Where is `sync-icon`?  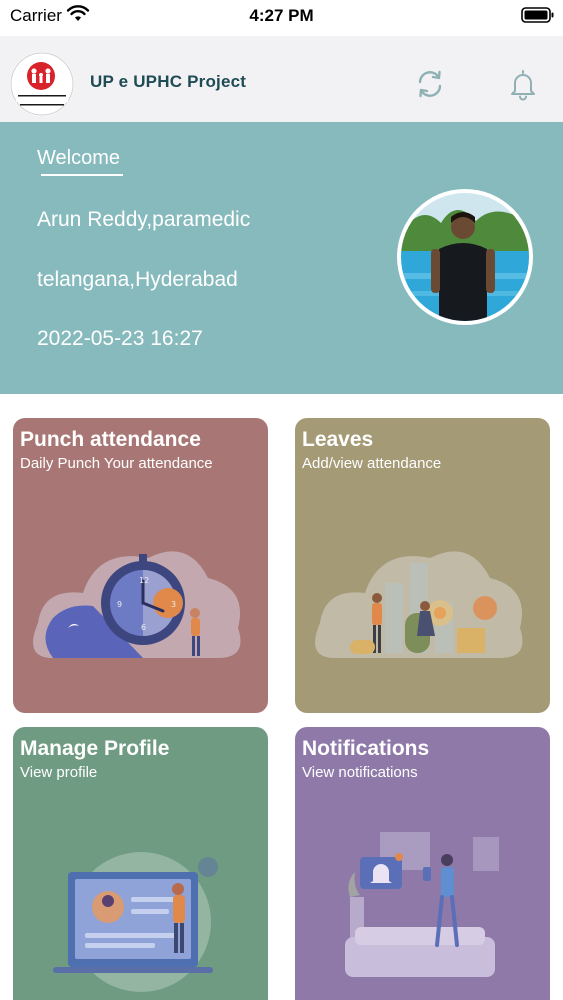
sync-icon is located at coordinates (430, 84).